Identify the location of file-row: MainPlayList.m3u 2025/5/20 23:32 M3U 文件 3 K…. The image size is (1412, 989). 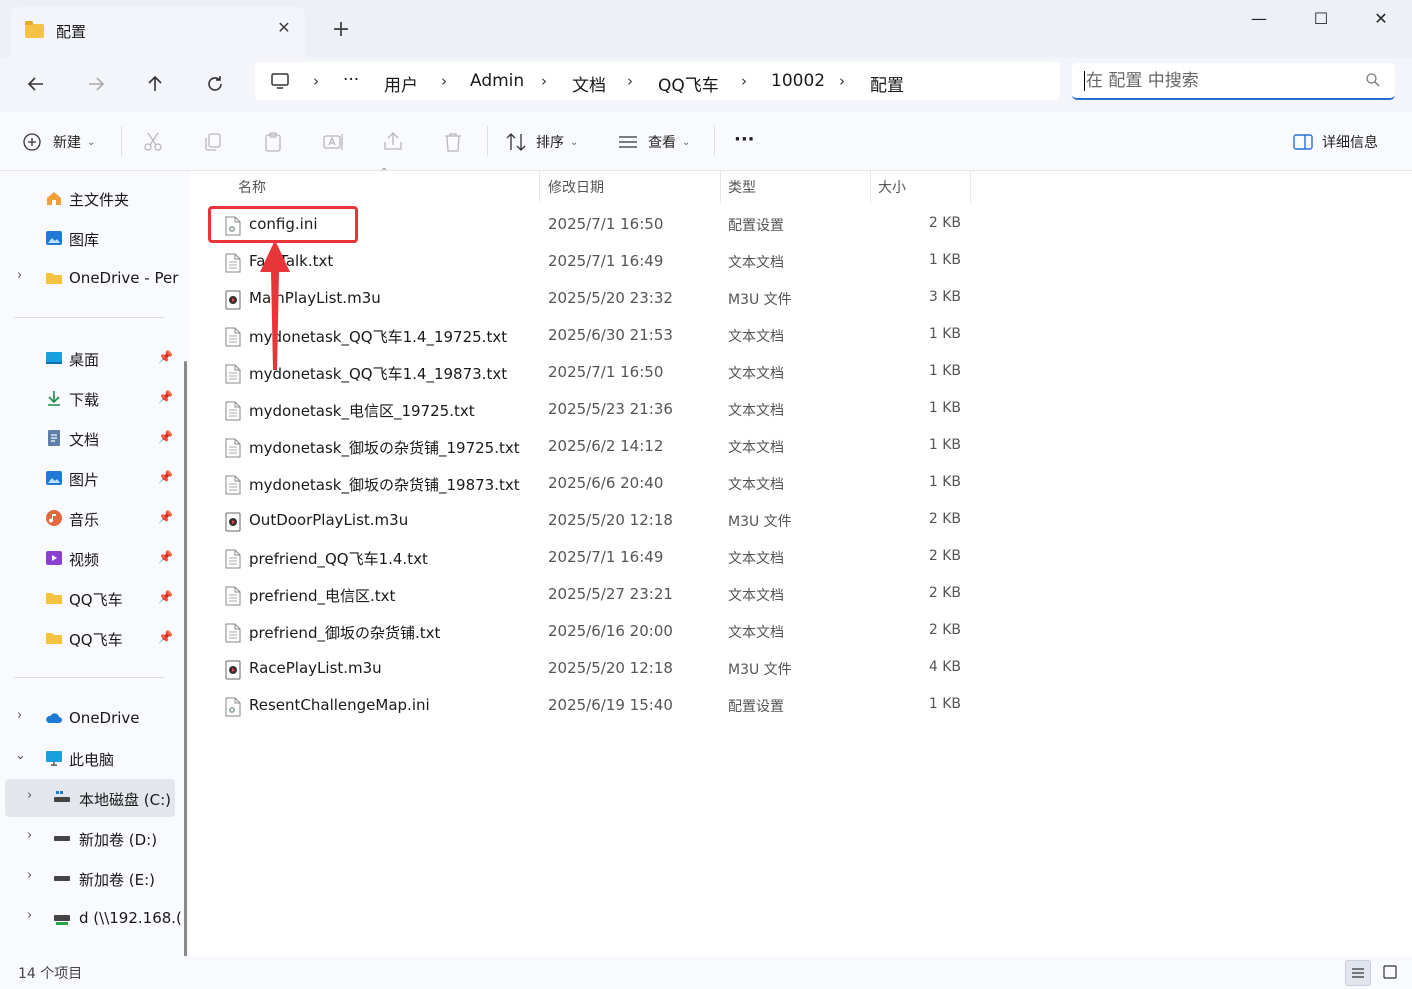
(591, 299).